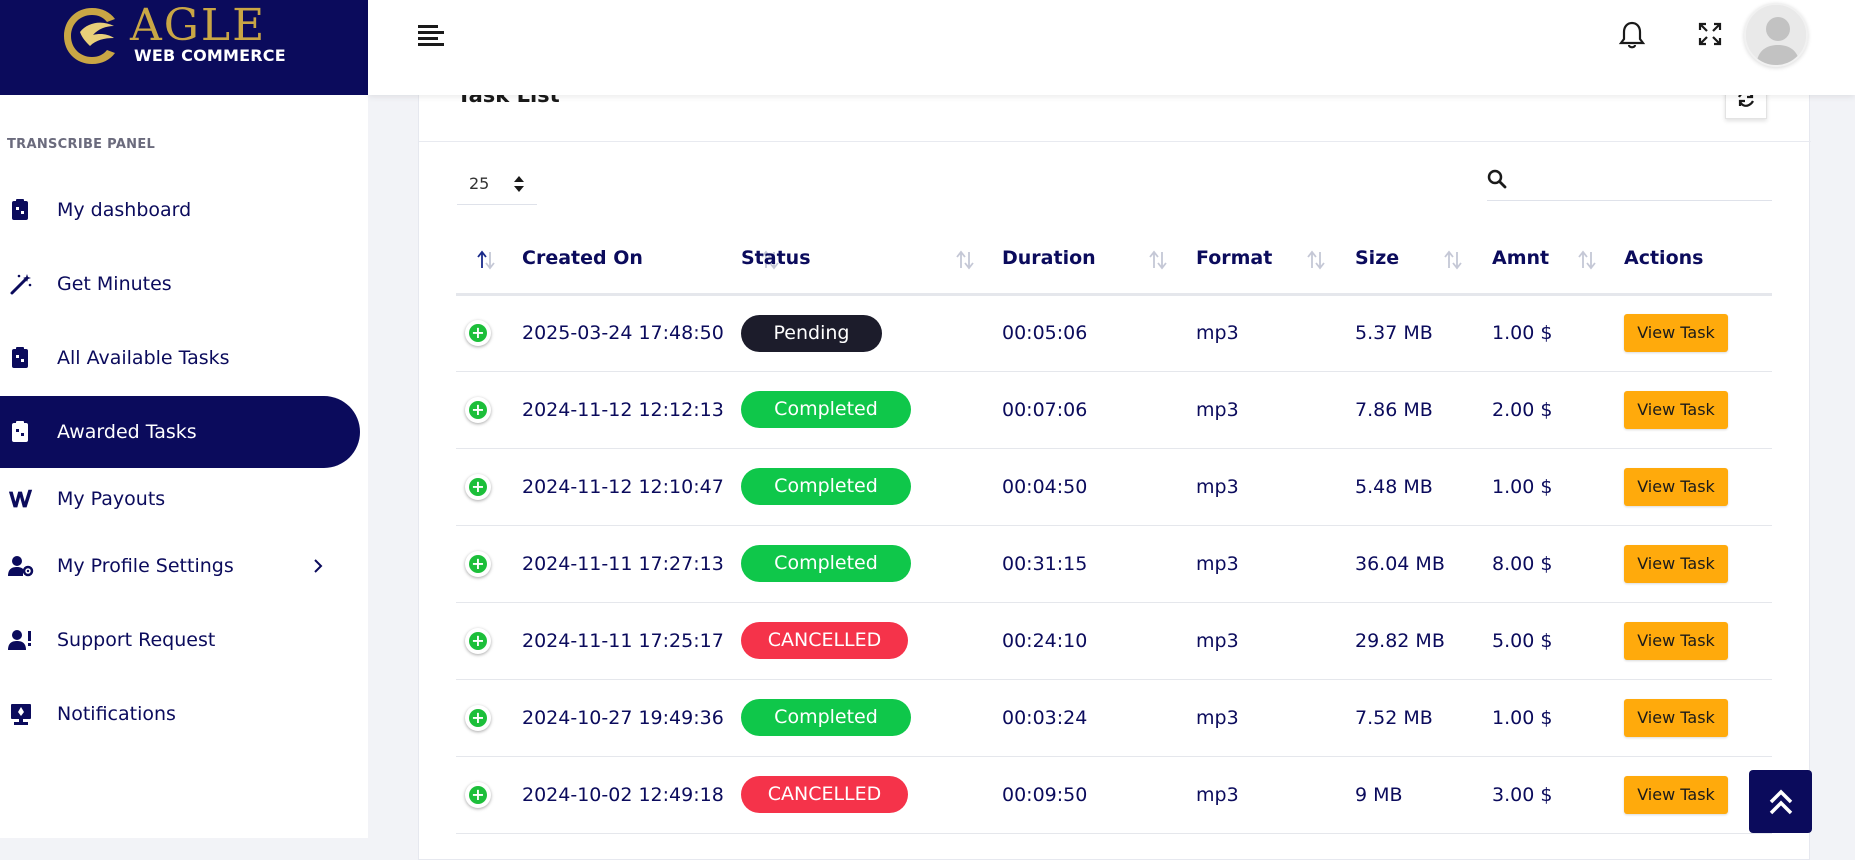 The width and height of the screenshot is (1855, 860). I want to click on logo: AGLE WEB COMMERCE, so click(184, 47).